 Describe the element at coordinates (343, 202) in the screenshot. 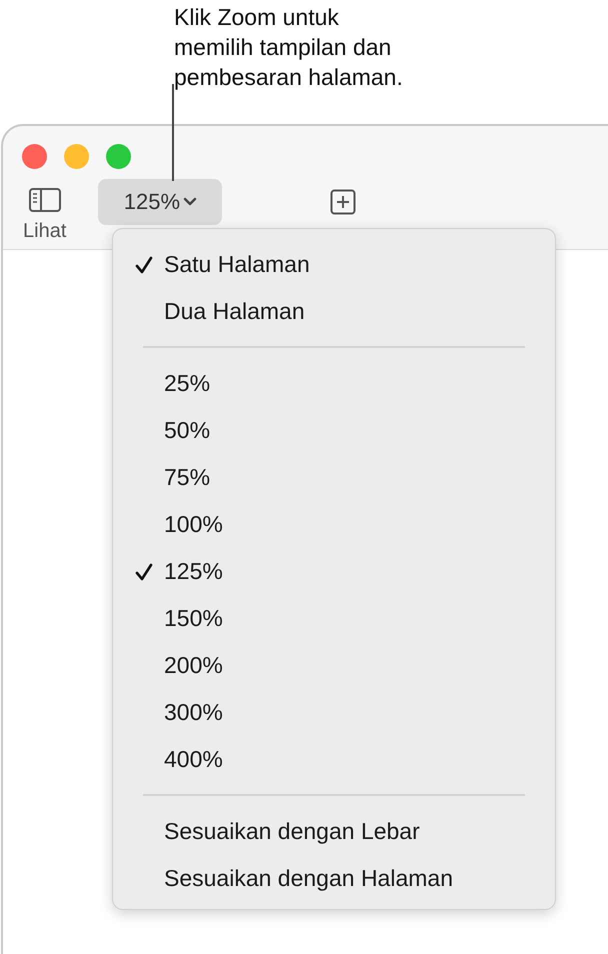

I see `add-page-icon` at that location.